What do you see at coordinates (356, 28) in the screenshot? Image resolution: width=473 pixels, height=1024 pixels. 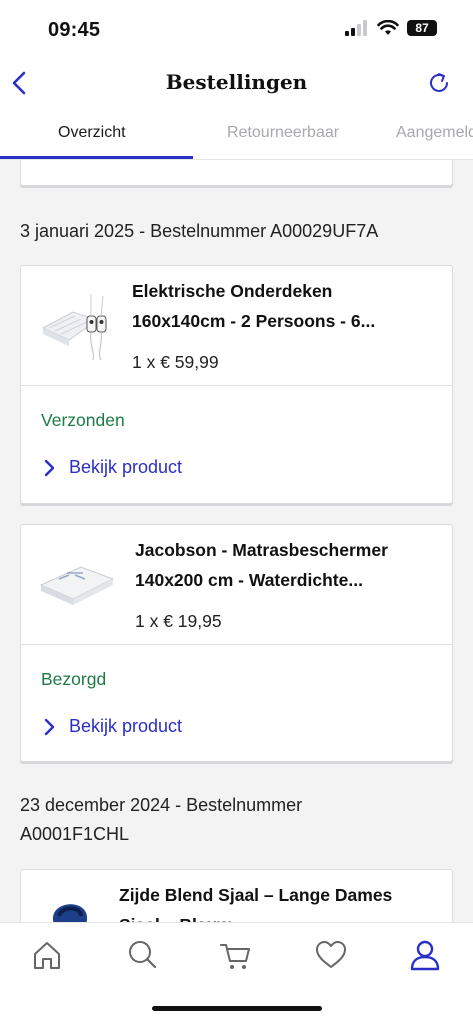 I see `signal-icon` at bounding box center [356, 28].